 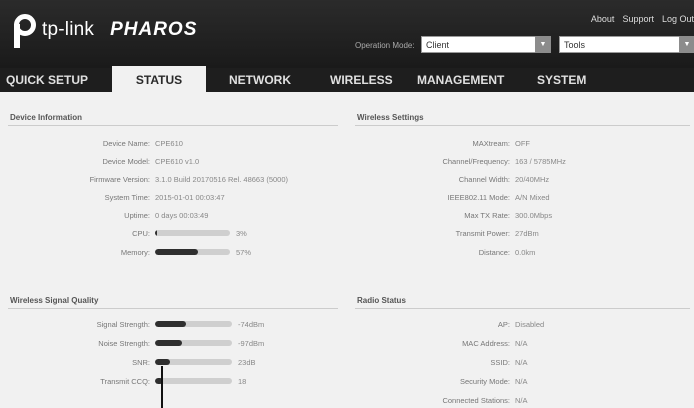 What do you see at coordinates (575, 45) in the screenshot?
I see `tools-value: Tools` at bounding box center [575, 45].